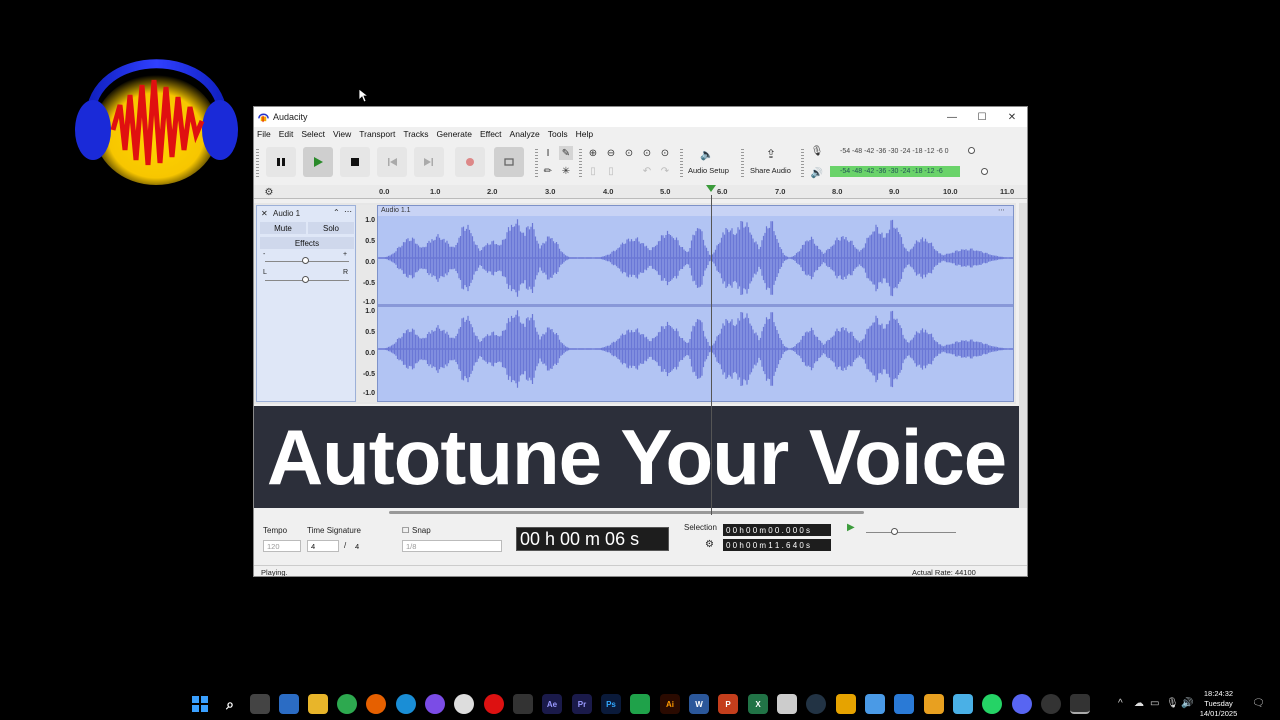 The image size is (1280, 720). I want to click on menu-generate: Generate, so click(454, 134).